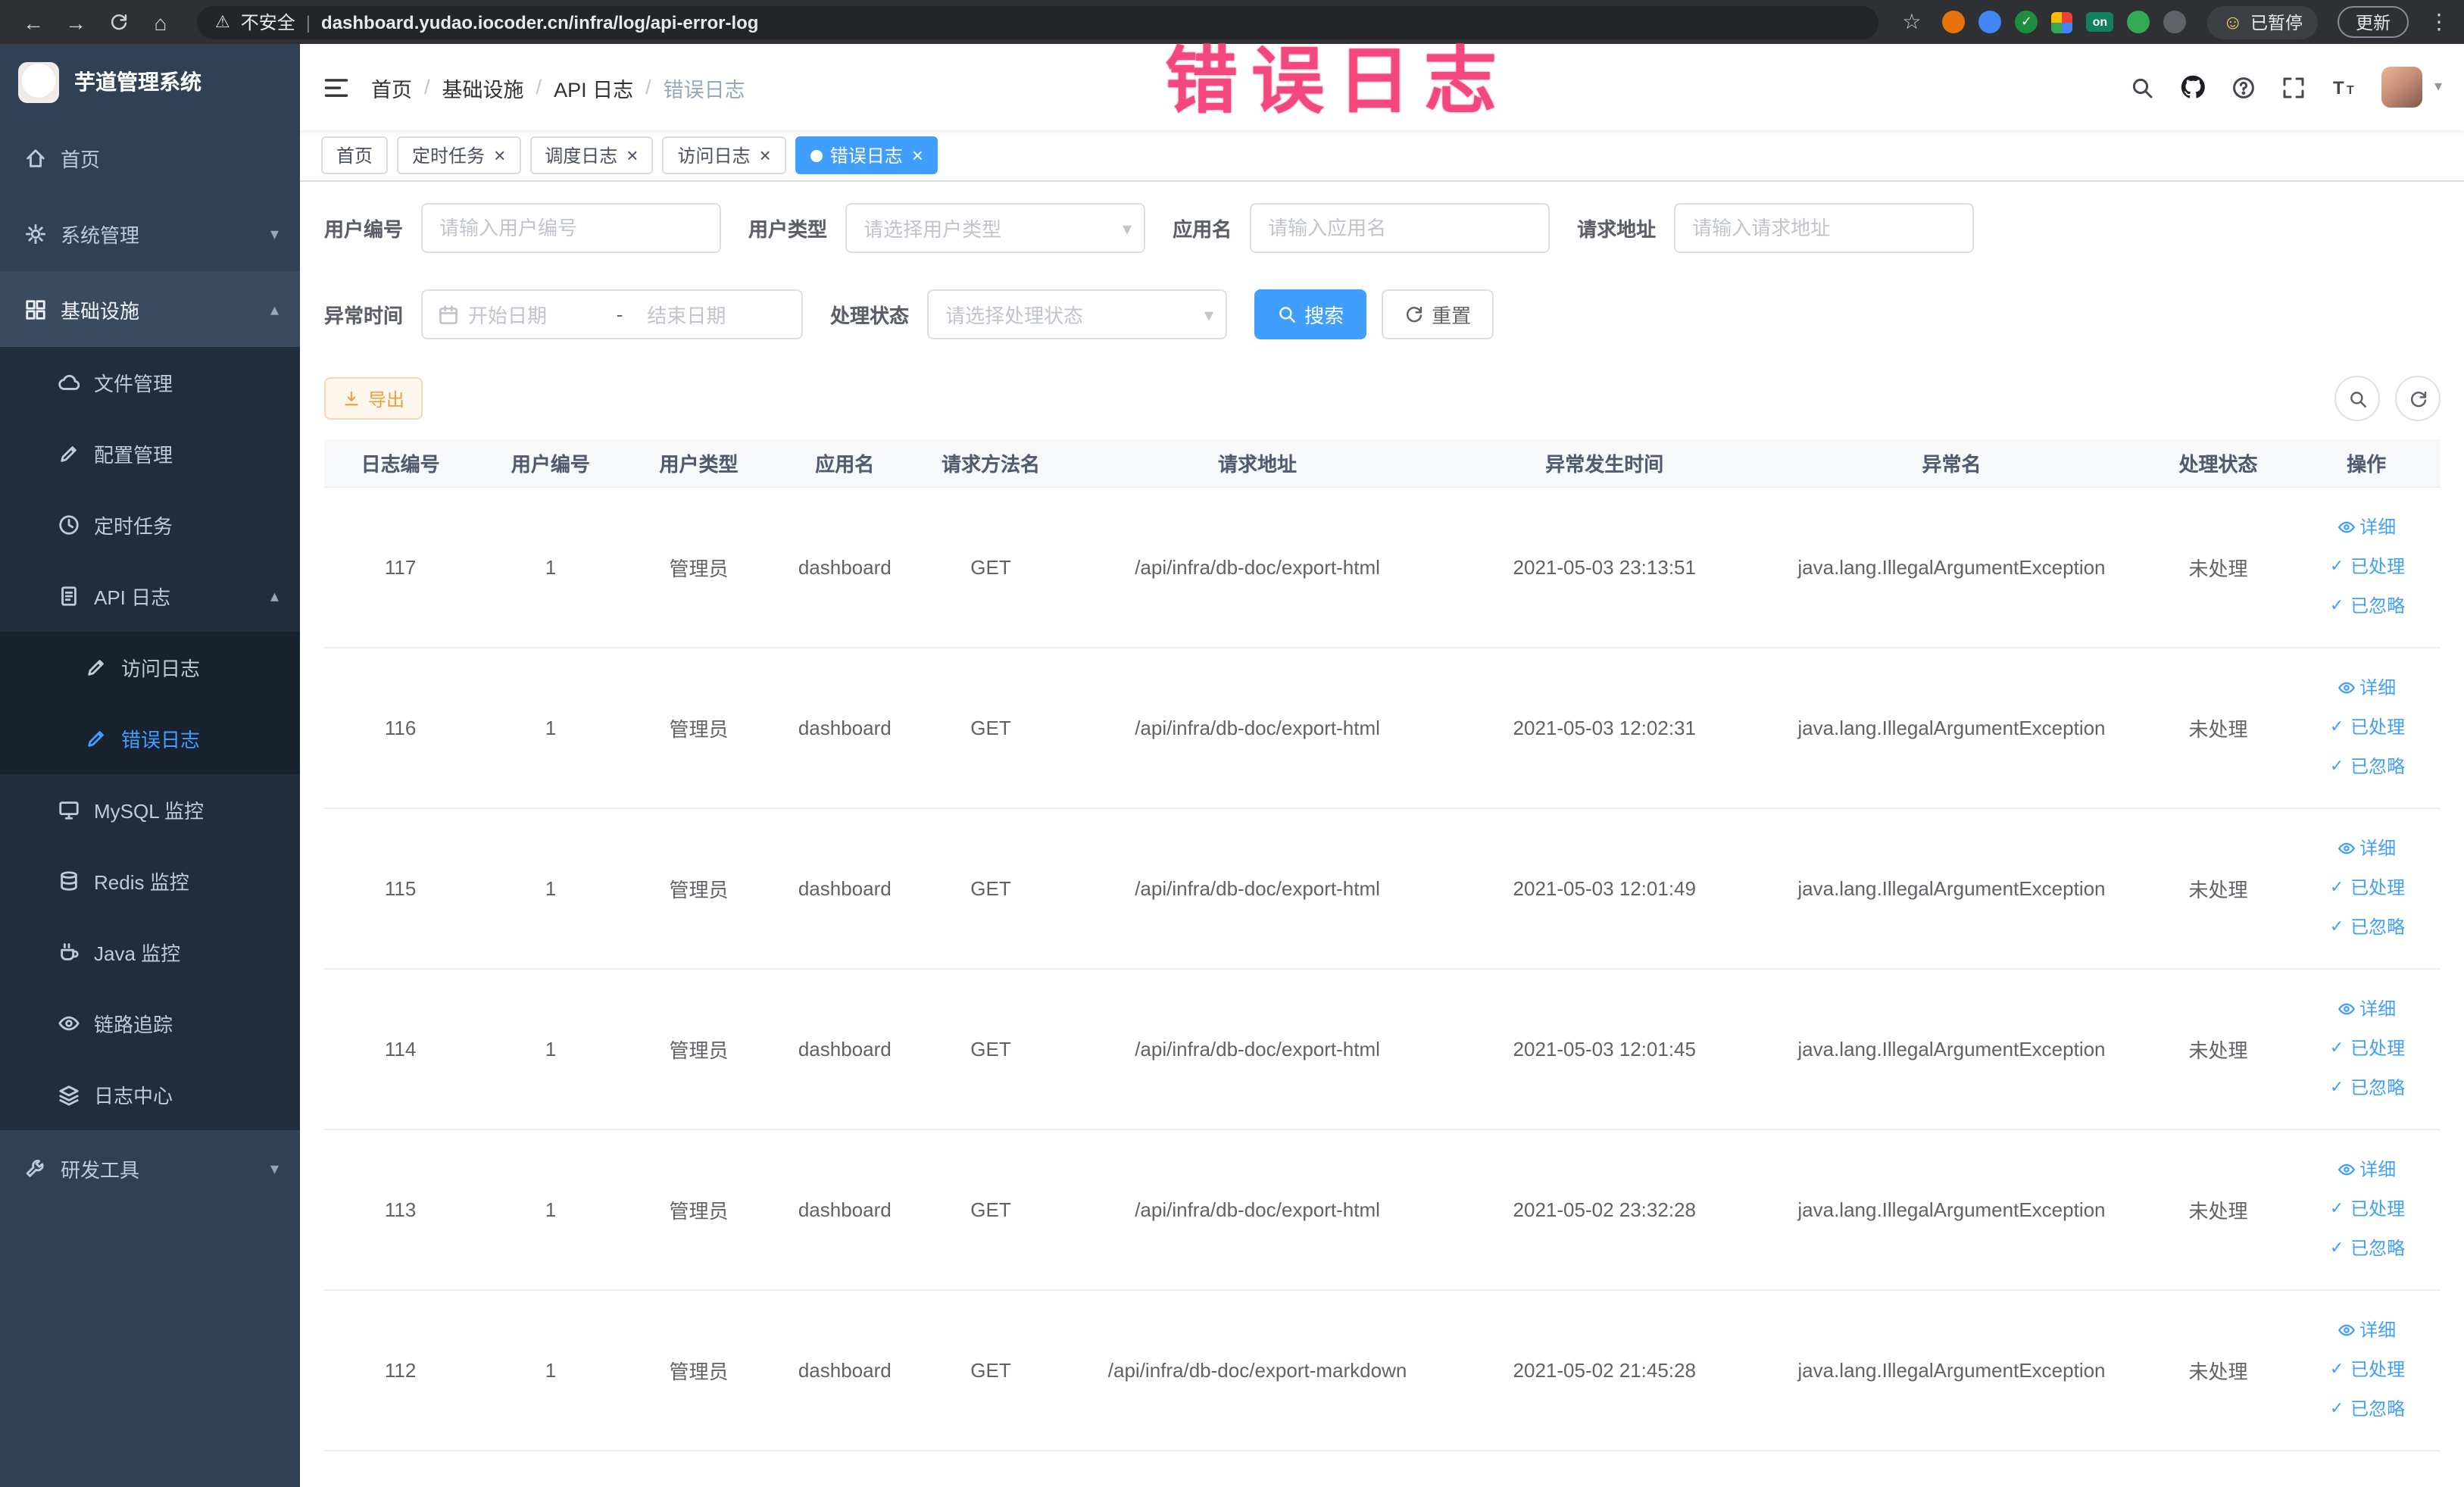 This screenshot has width=2464, height=1487. Describe the element at coordinates (593, 87) in the screenshot. I see `breadcrumb-item: API 日志` at that location.